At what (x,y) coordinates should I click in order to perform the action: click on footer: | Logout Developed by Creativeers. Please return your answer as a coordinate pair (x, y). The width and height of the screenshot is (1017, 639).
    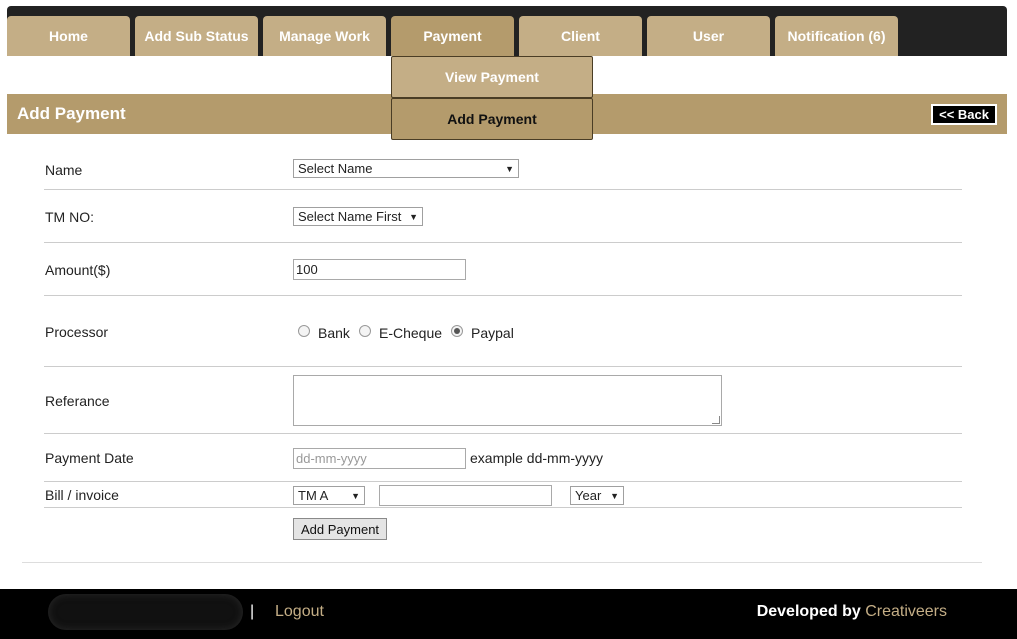
    Looking at the image, I should click on (508, 614).